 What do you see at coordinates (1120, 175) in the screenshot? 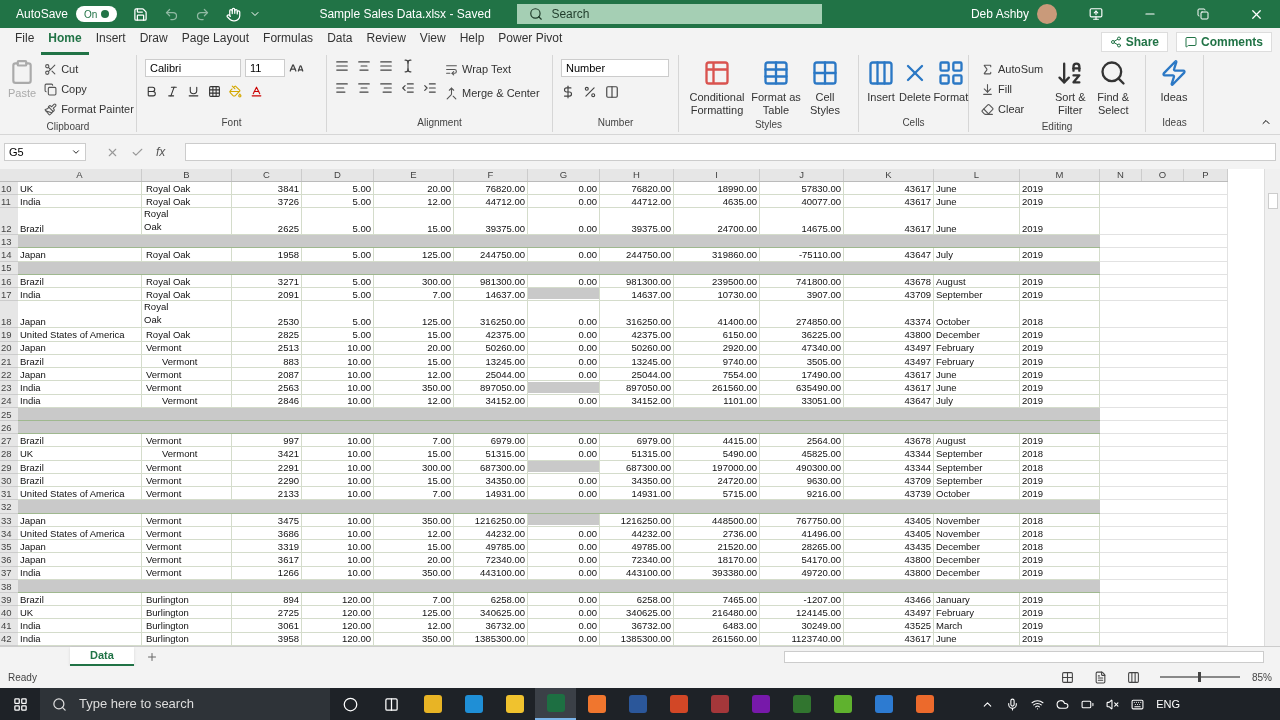
I see `column-header: N` at bounding box center [1120, 175].